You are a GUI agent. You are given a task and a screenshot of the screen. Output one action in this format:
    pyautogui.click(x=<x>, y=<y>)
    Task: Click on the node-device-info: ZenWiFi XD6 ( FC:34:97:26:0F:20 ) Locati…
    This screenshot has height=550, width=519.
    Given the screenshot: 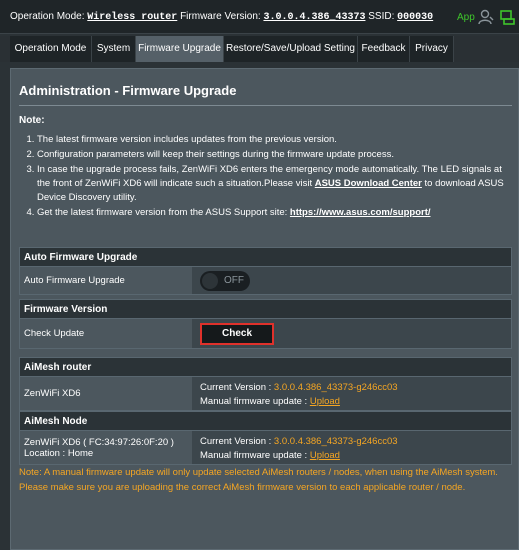 What is the action you would take?
    pyautogui.click(x=106, y=447)
    